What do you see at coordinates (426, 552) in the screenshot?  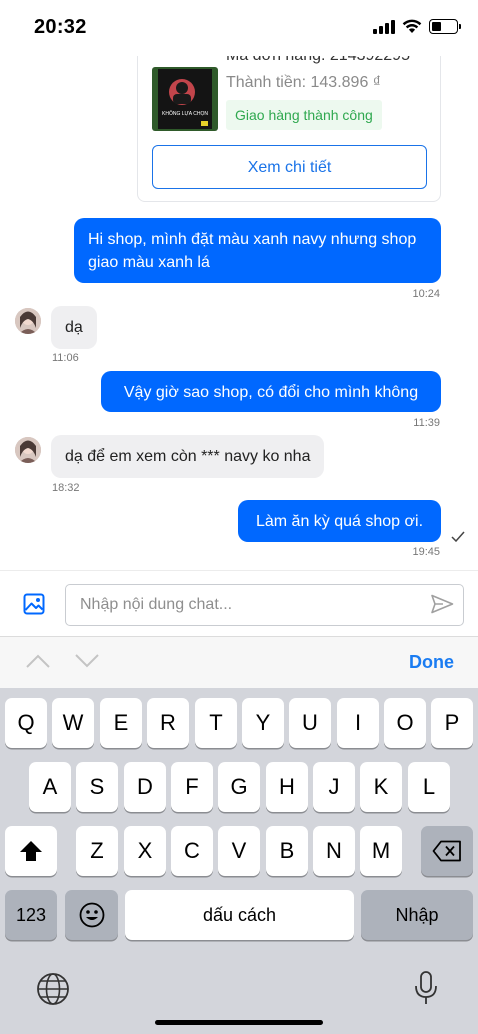 I see `message-time: 19:45` at bounding box center [426, 552].